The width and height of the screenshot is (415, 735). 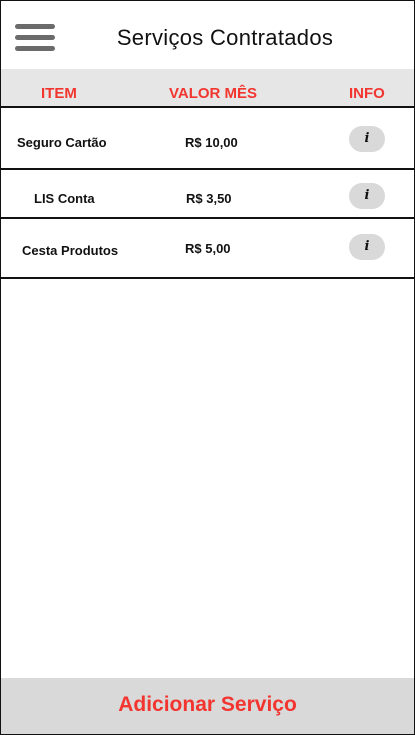 I want to click on service-name: LIS Conta, so click(x=64, y=198).